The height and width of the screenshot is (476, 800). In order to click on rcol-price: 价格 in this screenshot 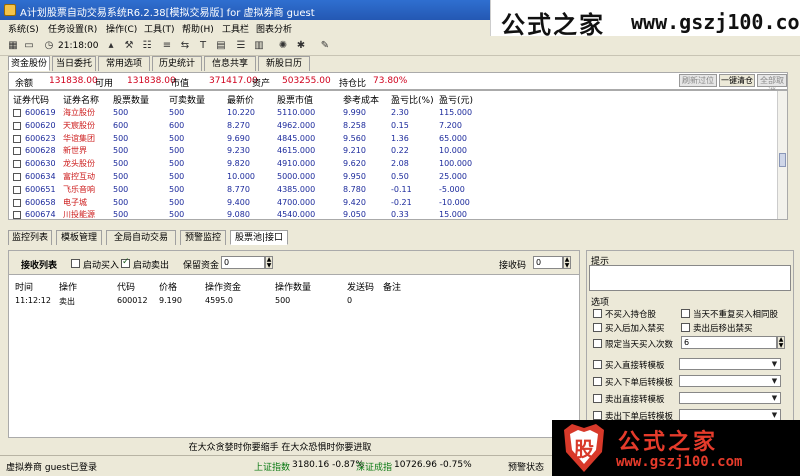, I will do `click(168, 286)`.